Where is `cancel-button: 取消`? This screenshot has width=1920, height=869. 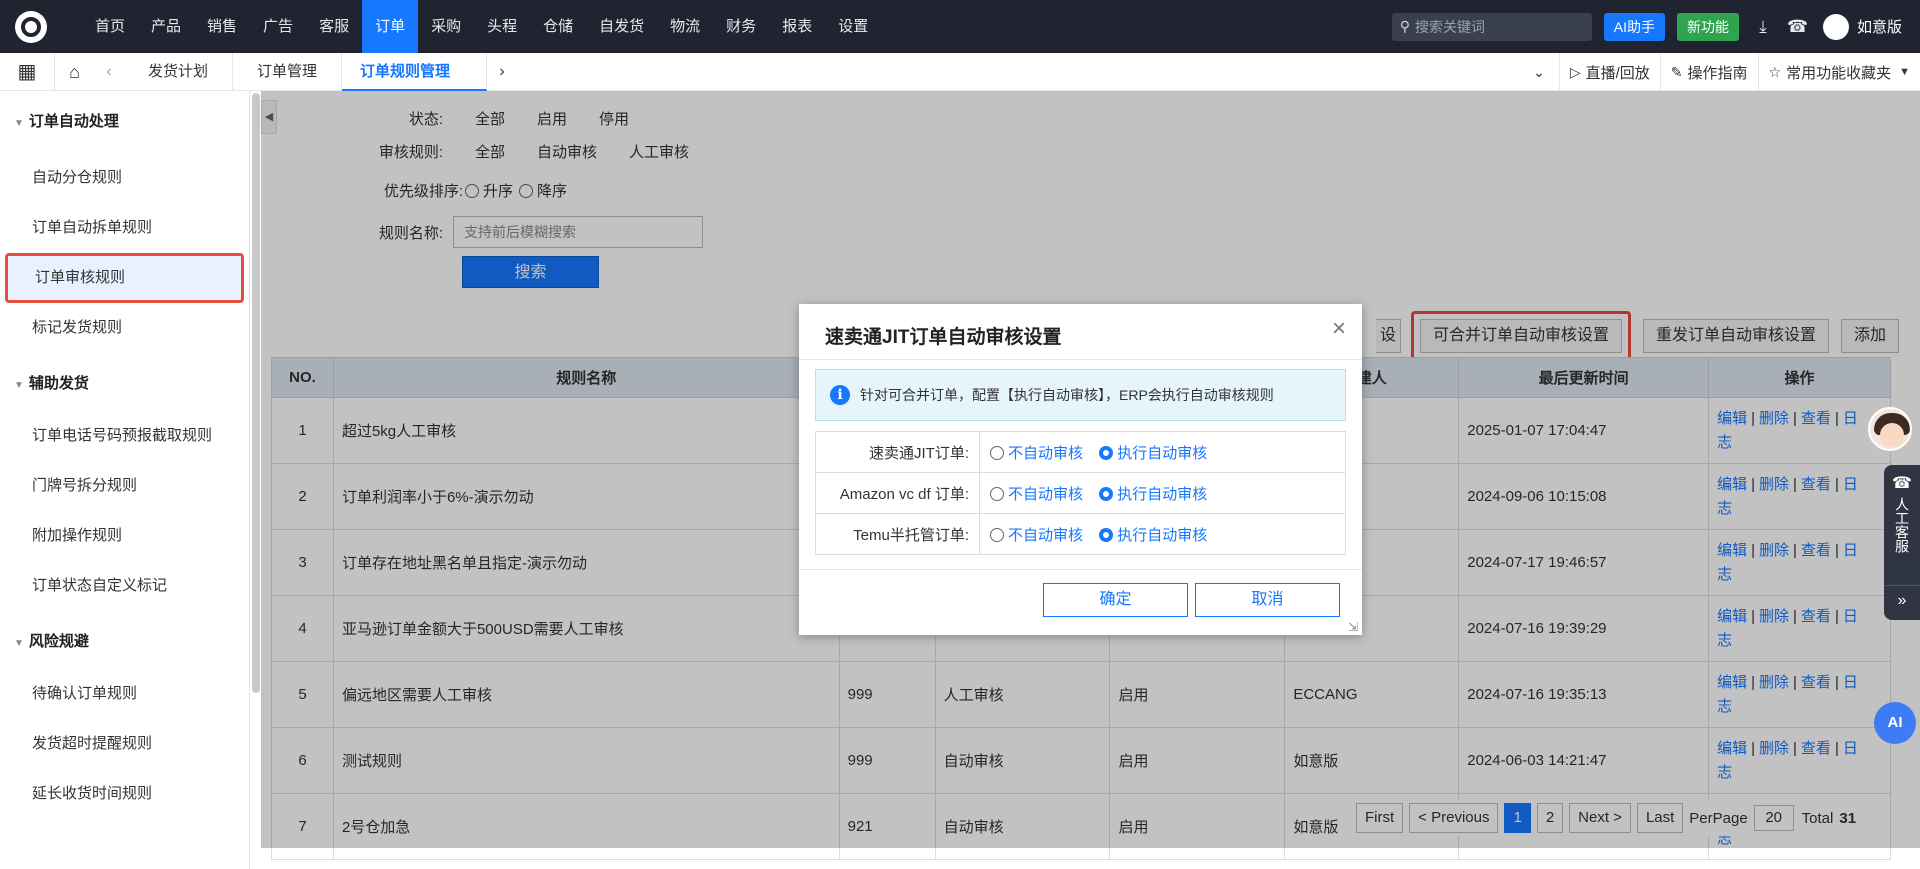 cancel-button: 取消 is located at coordinates (1267, 600).